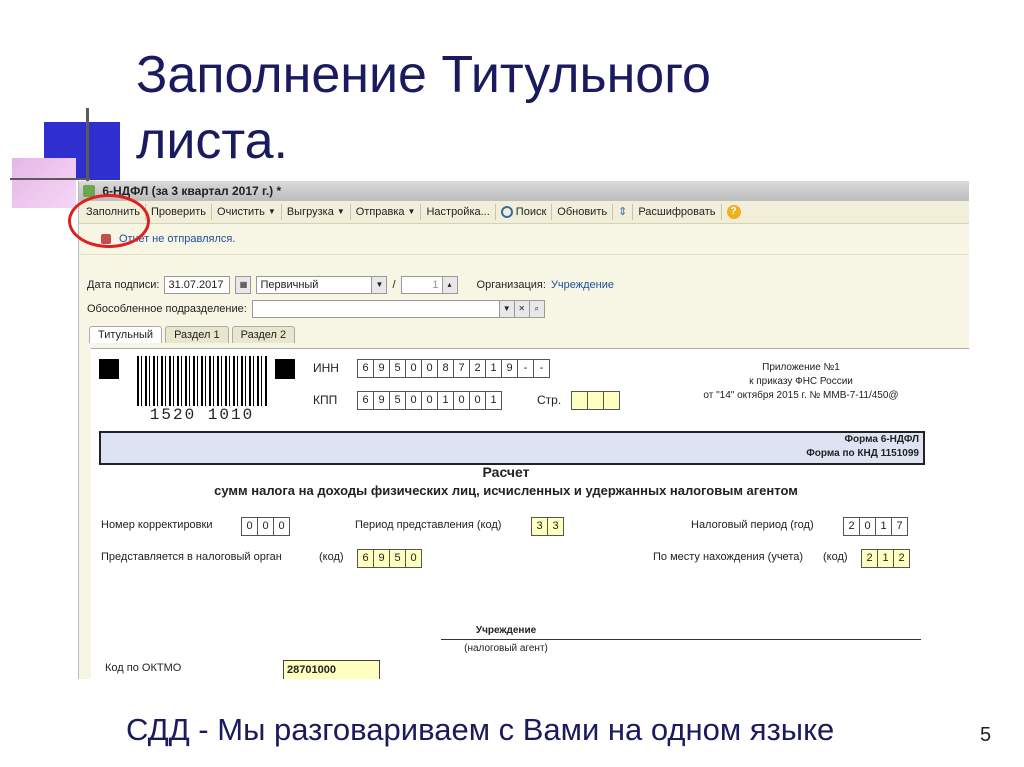  I want to click on status-row: Отчет не отправлялся., so click(524, 239).